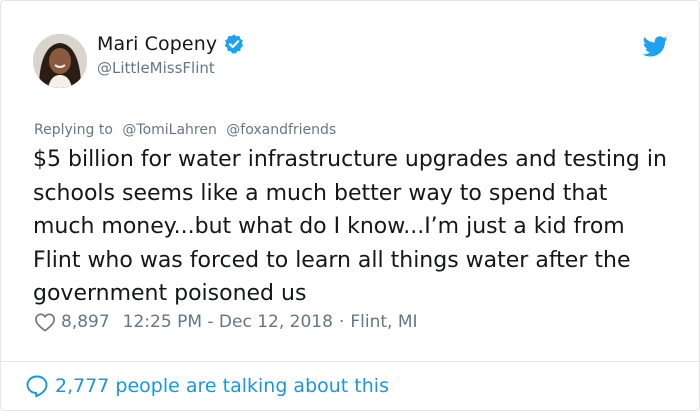  I want to click on heart-icon, so click(45, 322).